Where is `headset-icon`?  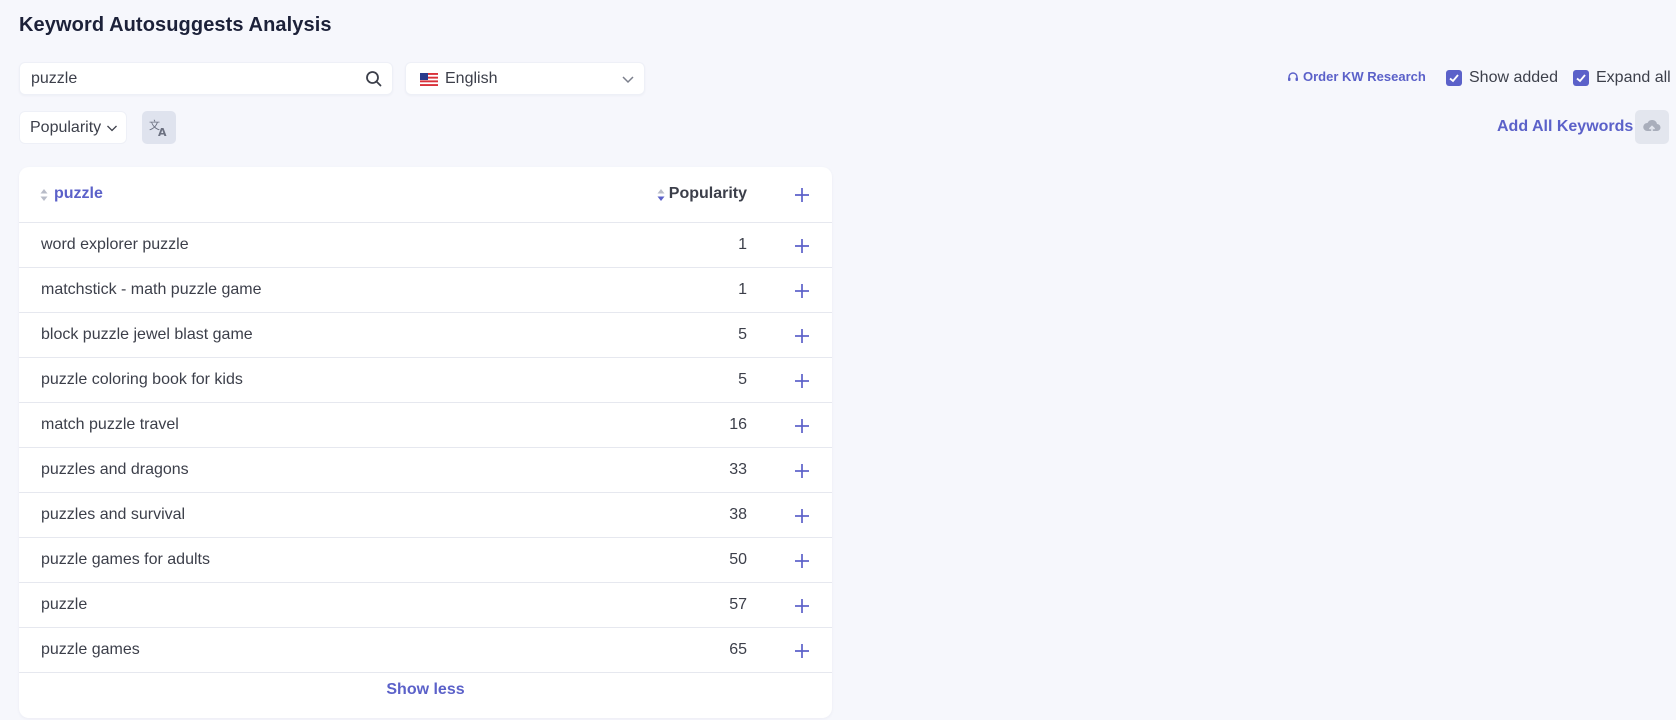
headset-icon is located at coordinates (1293, 76).